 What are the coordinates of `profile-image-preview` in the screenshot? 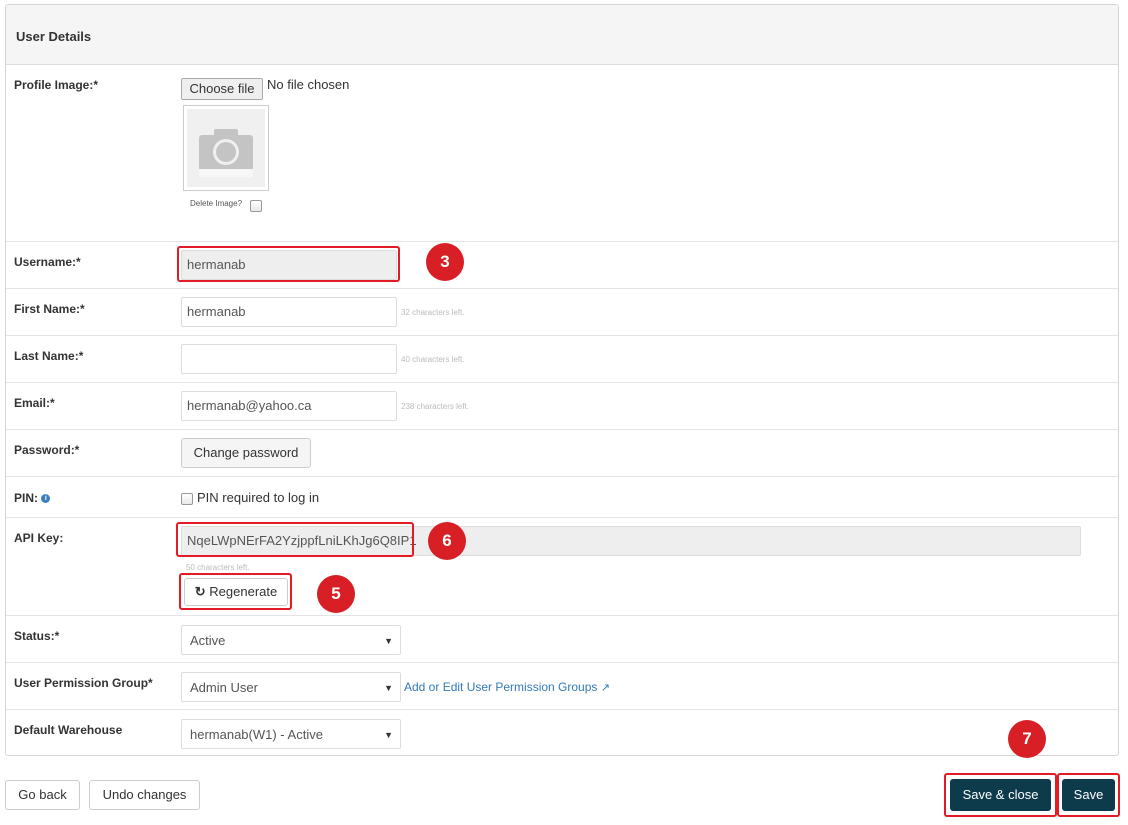 It's located at (226, 148).